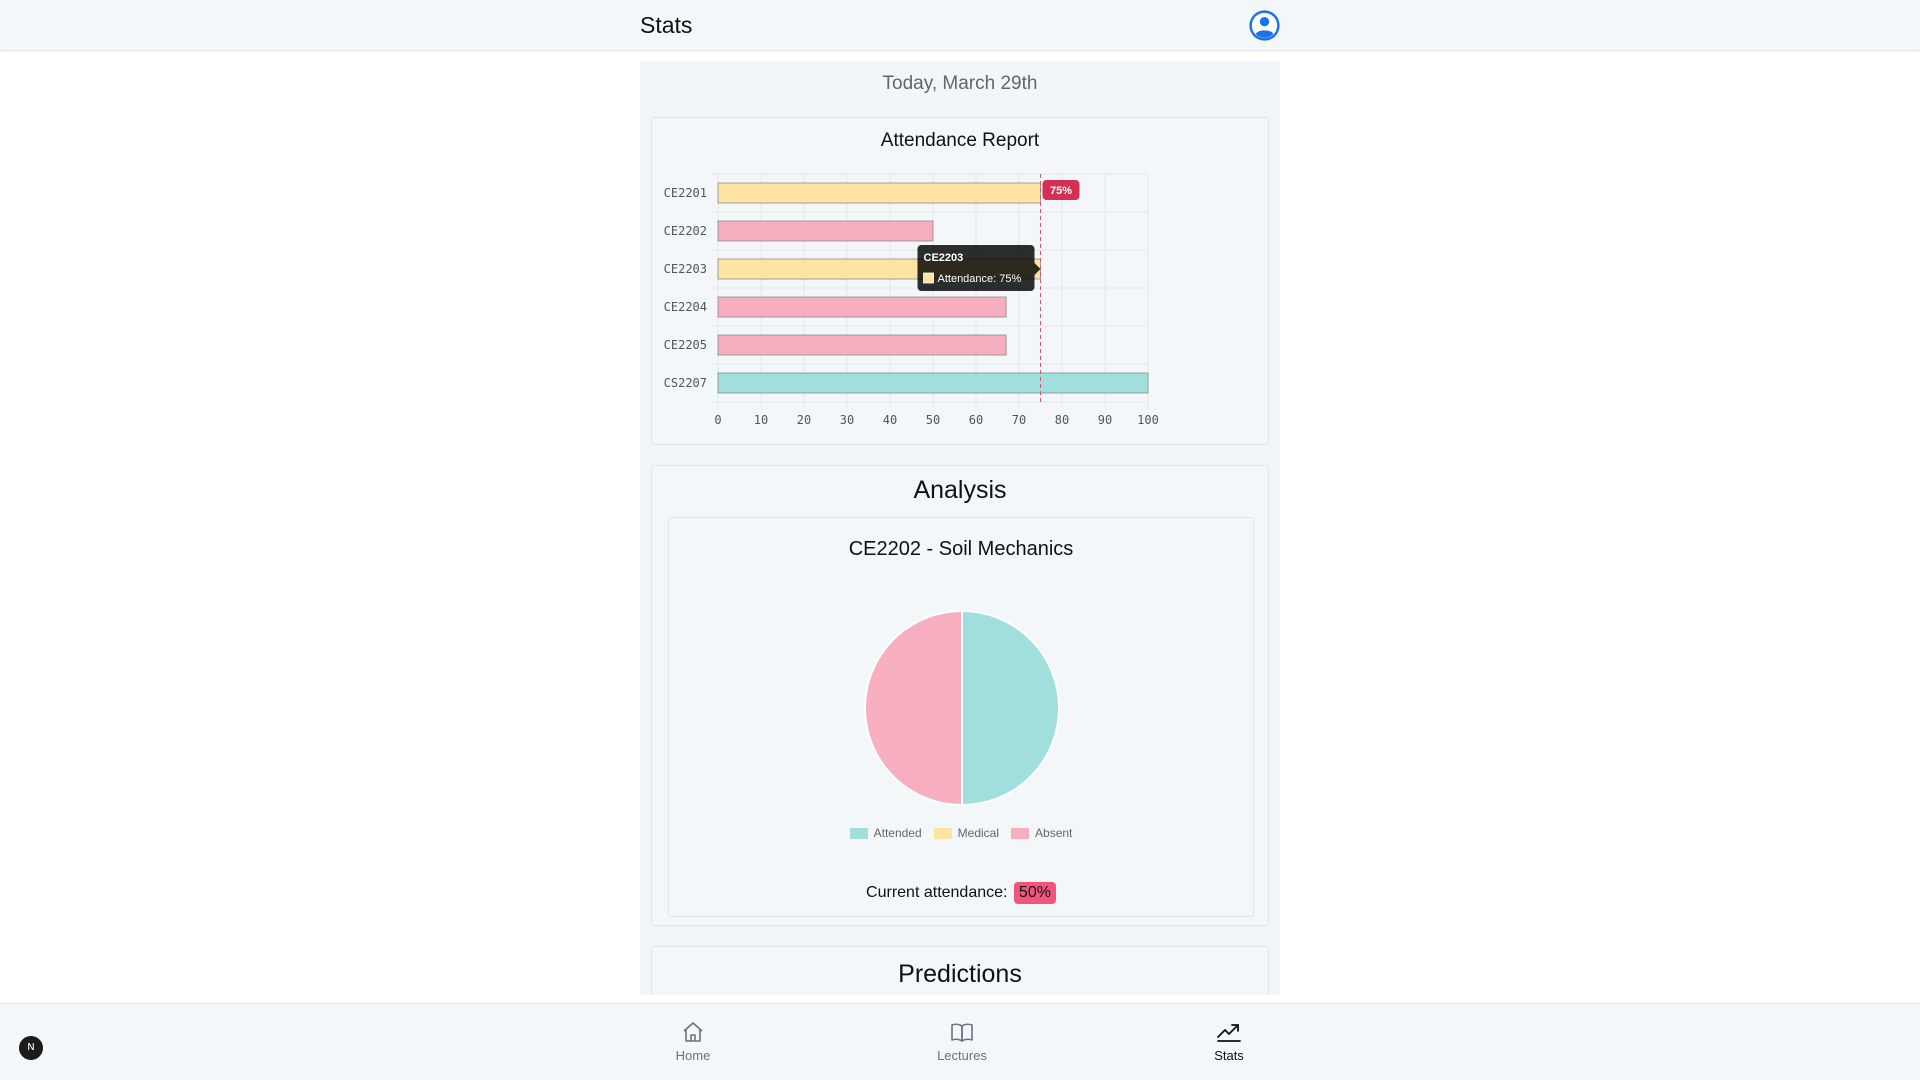  What do you see at coordinates (862, 307) in the screenshot?
I see `bar-CE2204` at bounding box center [862, 307].